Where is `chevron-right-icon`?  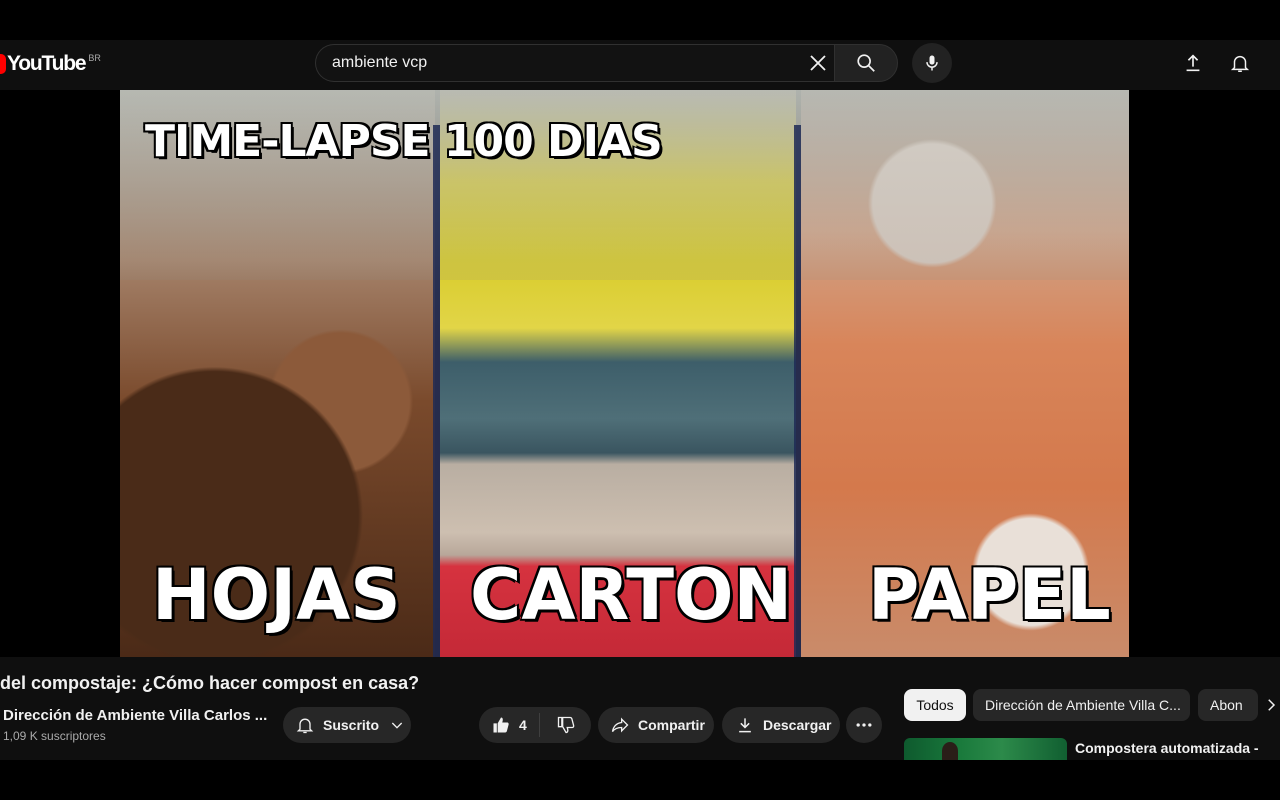
chevron-right-icon is located at coordinates (1271, 705).